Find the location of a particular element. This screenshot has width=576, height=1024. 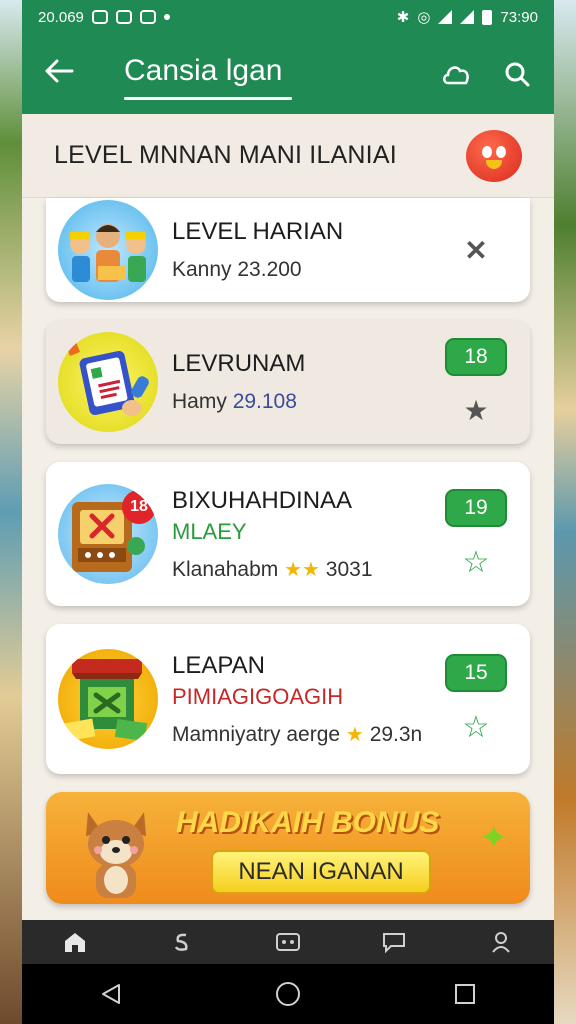

card-title: LEAPAN is located at coordinates (218, 665).